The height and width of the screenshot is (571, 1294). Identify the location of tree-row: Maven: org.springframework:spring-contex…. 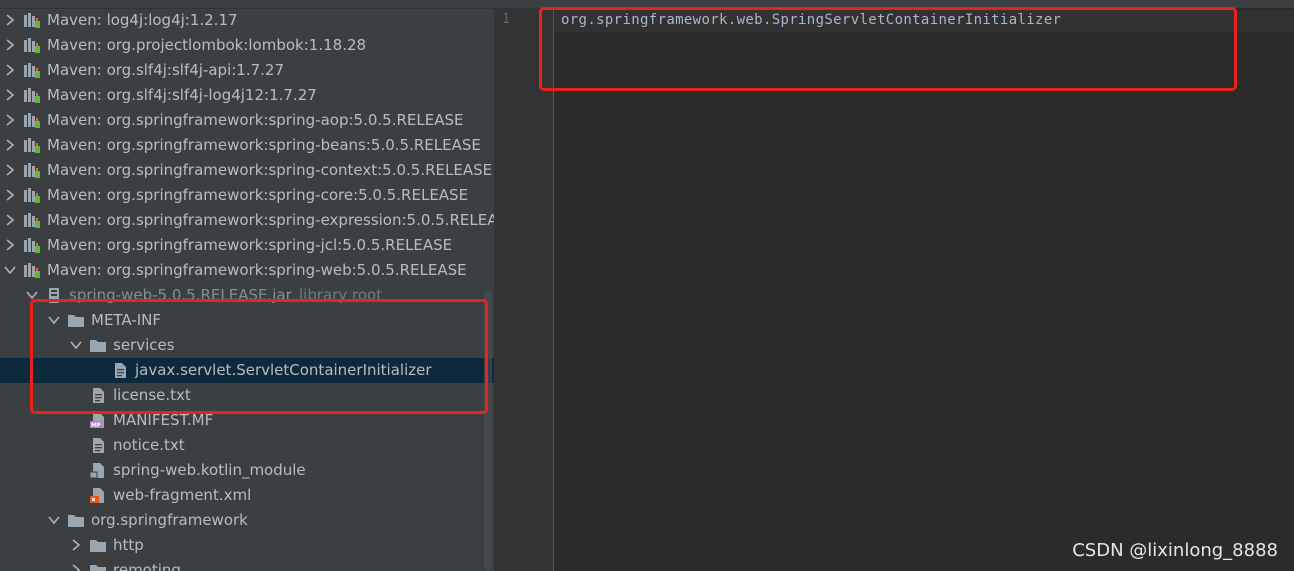
(247, 170).